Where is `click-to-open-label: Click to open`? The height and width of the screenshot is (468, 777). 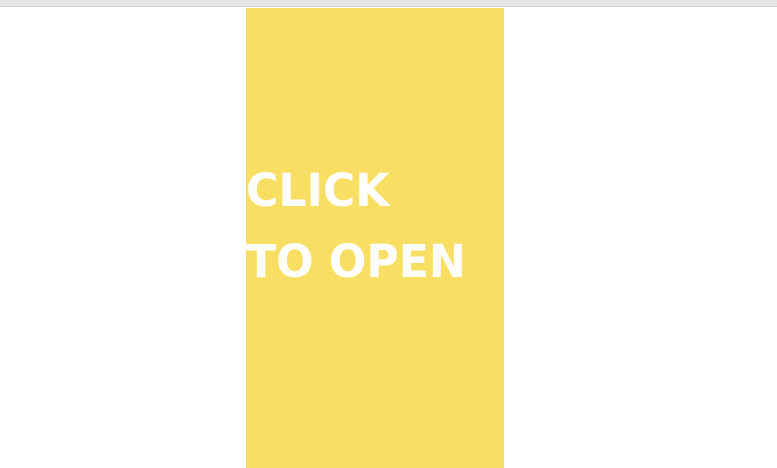 click-to-open-label: Click to open is located at coordinates (358, 226).